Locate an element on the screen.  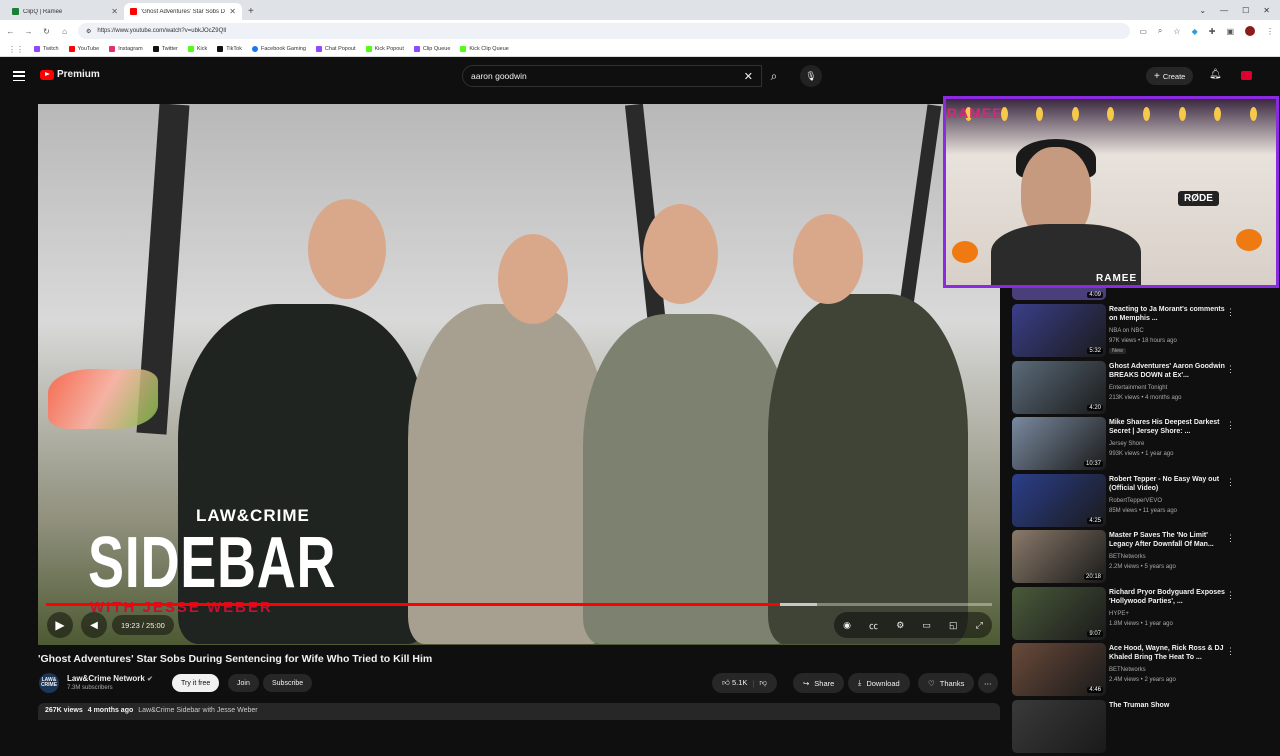
like-button: 👍︎ 5.1K is located at coordinates (734, 683).